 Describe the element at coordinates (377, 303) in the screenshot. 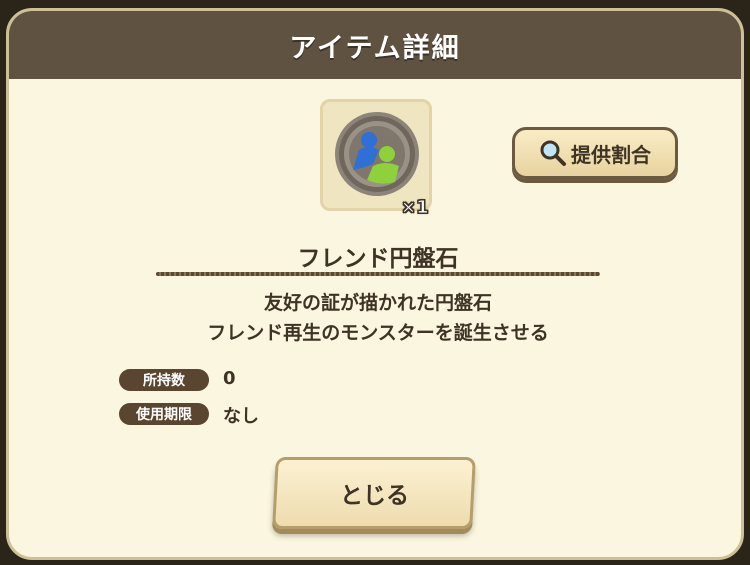

I see `item-description-line-1: 友好の証が描かれた円盤石` at that location.